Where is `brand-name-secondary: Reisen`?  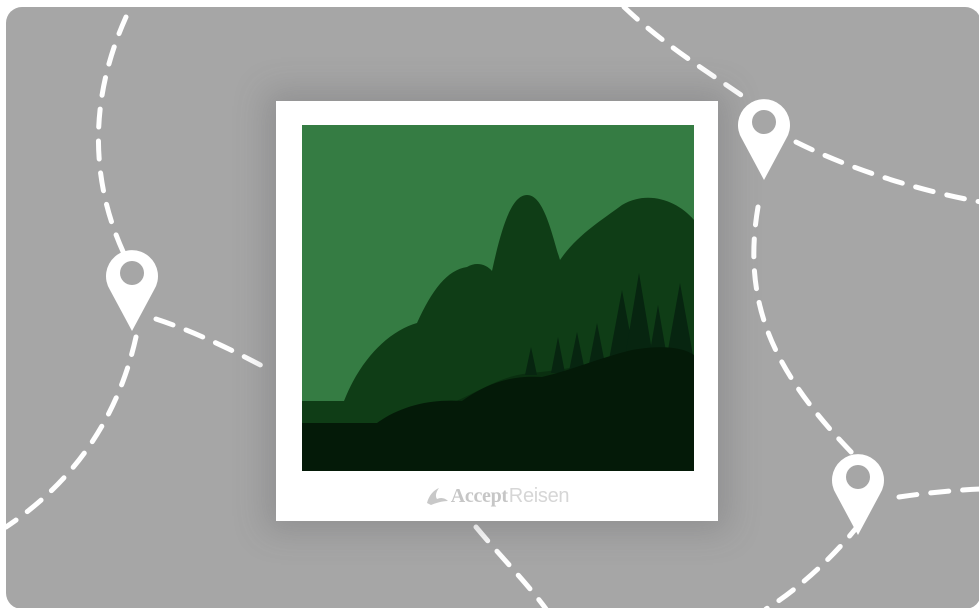 brand-name-secondary: Reisen is located at coordinates (539, 495).